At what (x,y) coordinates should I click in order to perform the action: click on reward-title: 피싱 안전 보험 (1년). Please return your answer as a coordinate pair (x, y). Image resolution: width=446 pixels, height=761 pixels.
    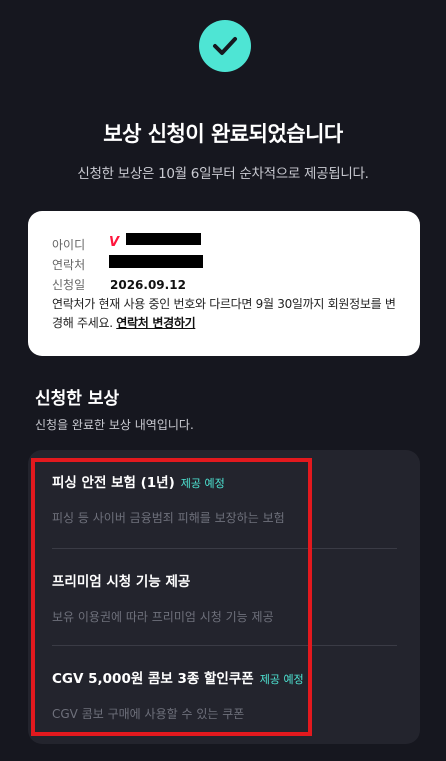
    Looking at the image, I should click on (113, 483).